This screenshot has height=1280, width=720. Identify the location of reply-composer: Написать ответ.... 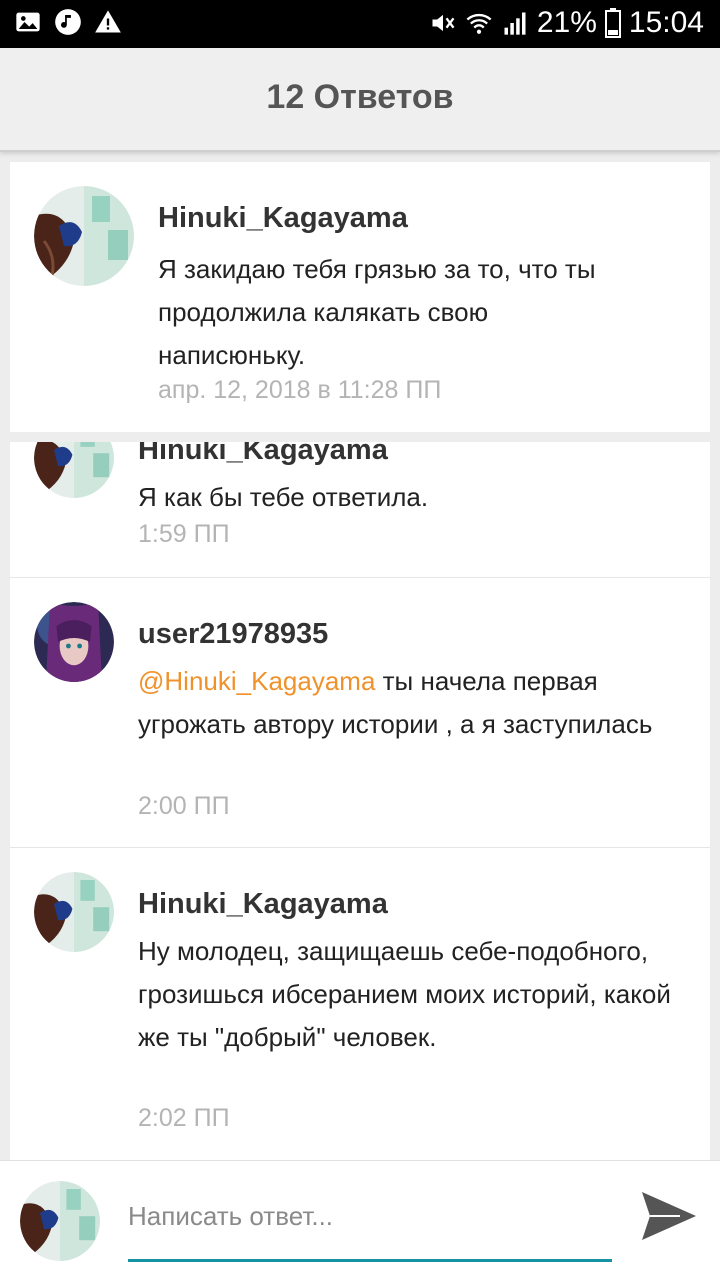
(360, 1220).